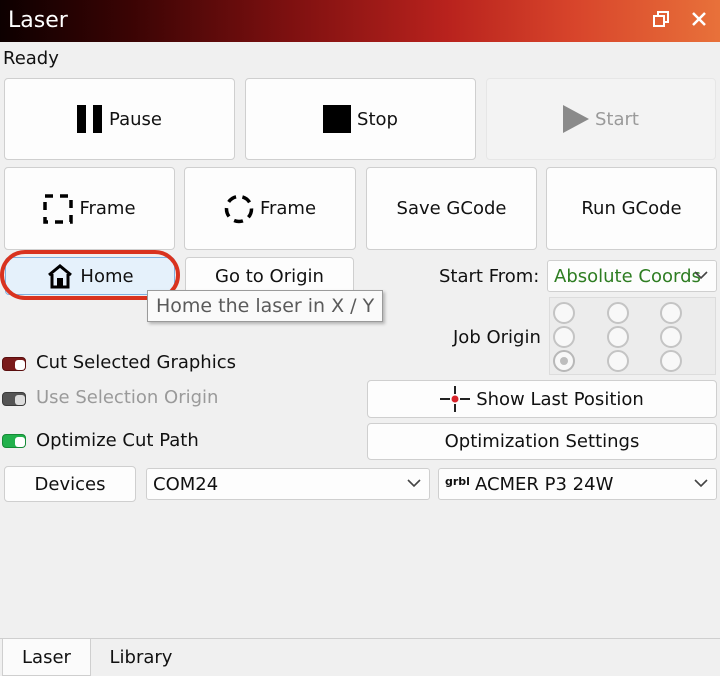 The width and height of the screenshot is (720, 676). I want to click on title-bar, so click(360, 21).